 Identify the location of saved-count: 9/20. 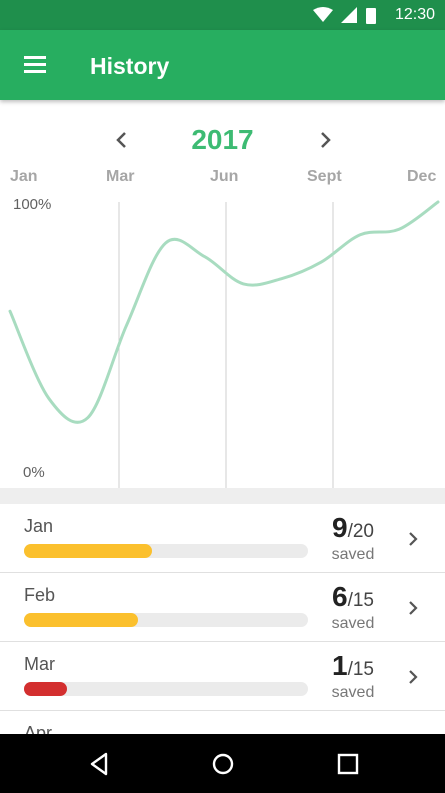
(353, 528).